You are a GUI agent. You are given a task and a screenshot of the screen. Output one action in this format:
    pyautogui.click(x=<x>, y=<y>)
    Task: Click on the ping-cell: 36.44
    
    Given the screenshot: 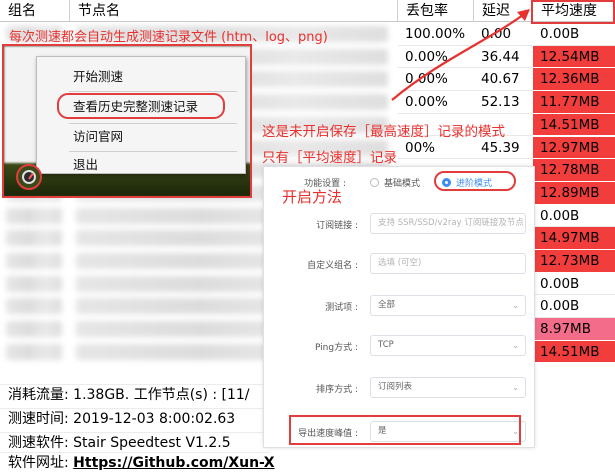 What is the action you would take?
    pyautogui.click(x=503, y=57)
    